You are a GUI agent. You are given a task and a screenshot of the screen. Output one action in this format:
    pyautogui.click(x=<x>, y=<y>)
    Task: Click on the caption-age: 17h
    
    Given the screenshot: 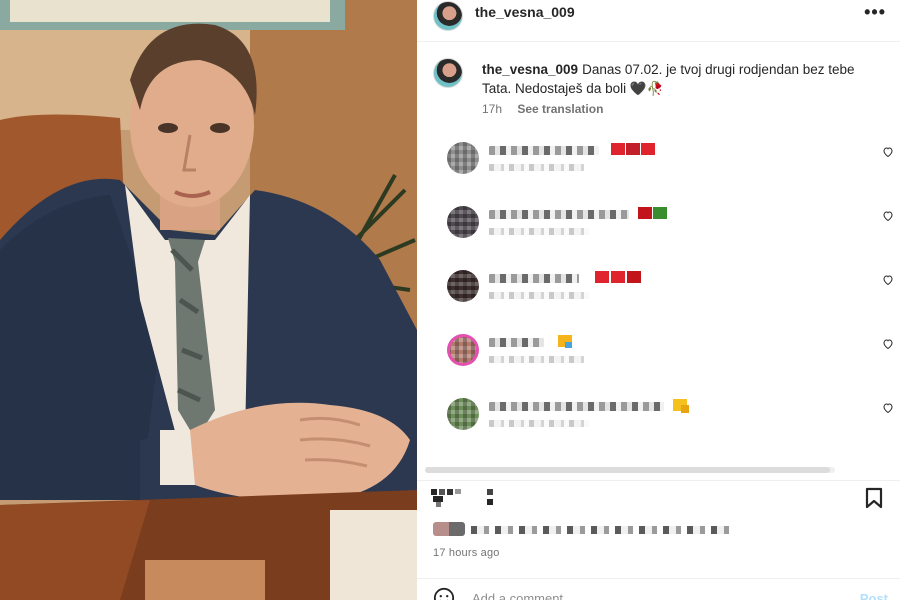 What is the action you would take?
    pyautogui.click(x=492, y=109)
    